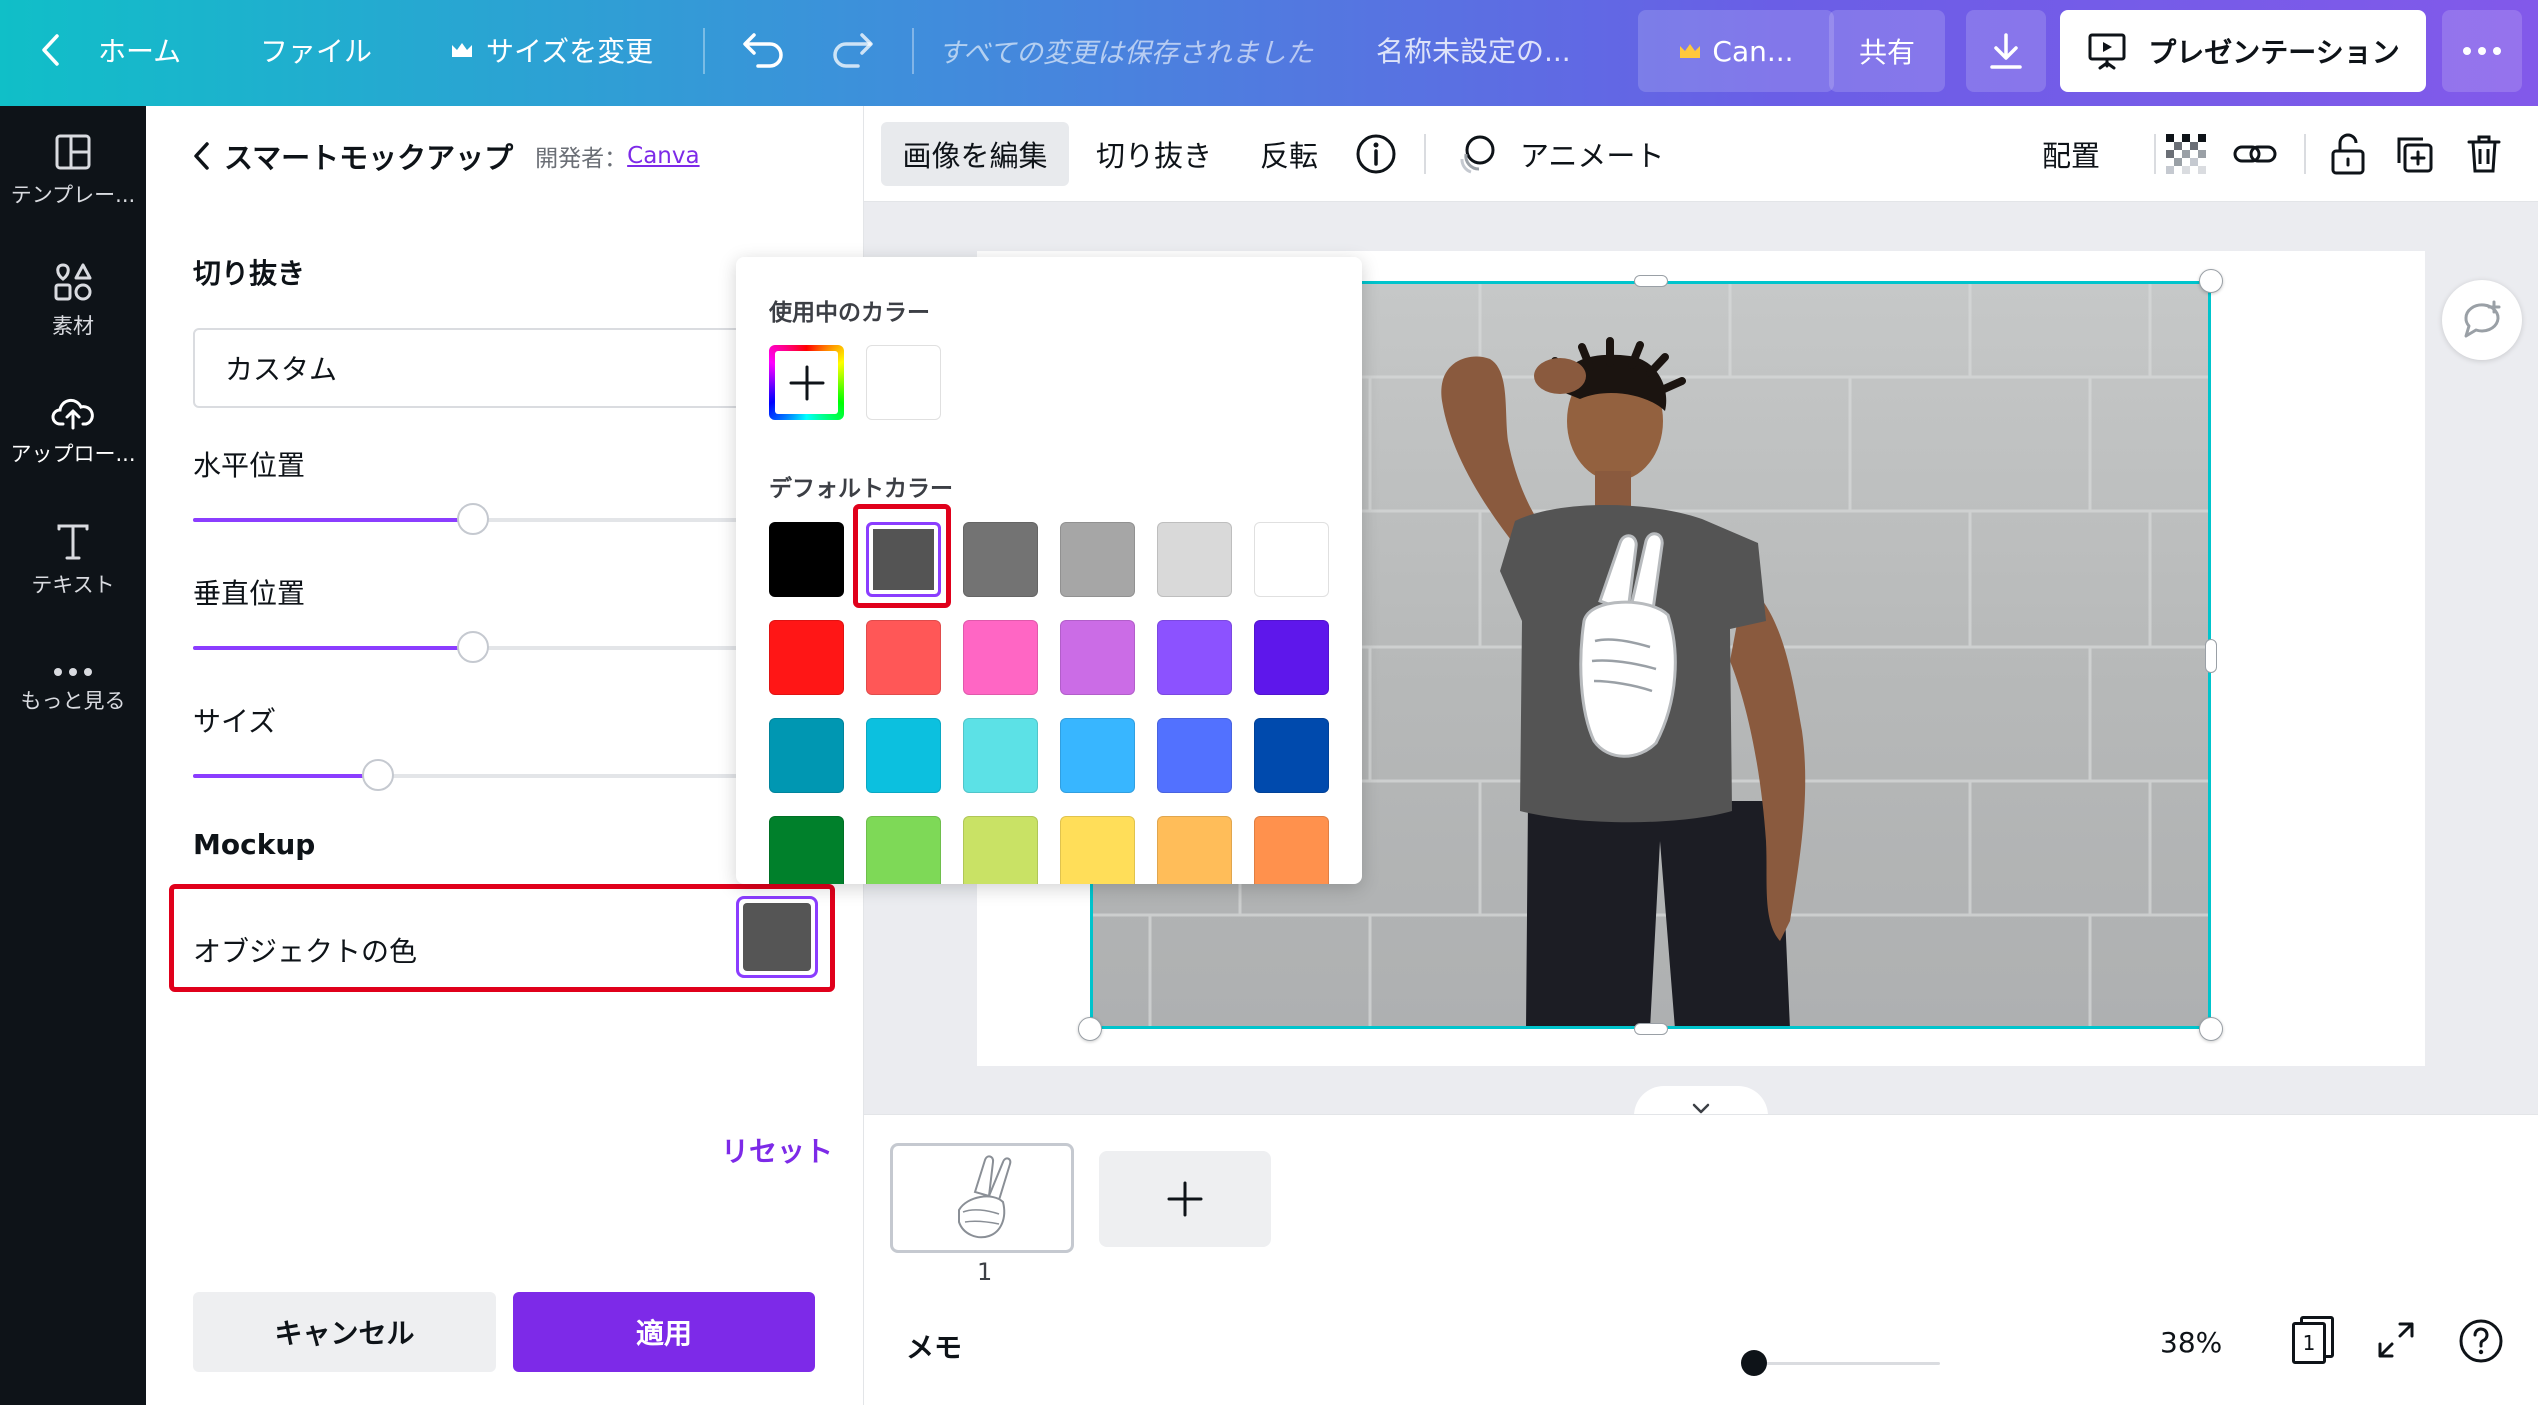  Describe the element at coordinates (140, 51) in the screenshot. I see `home-label: ホーム` at that location.